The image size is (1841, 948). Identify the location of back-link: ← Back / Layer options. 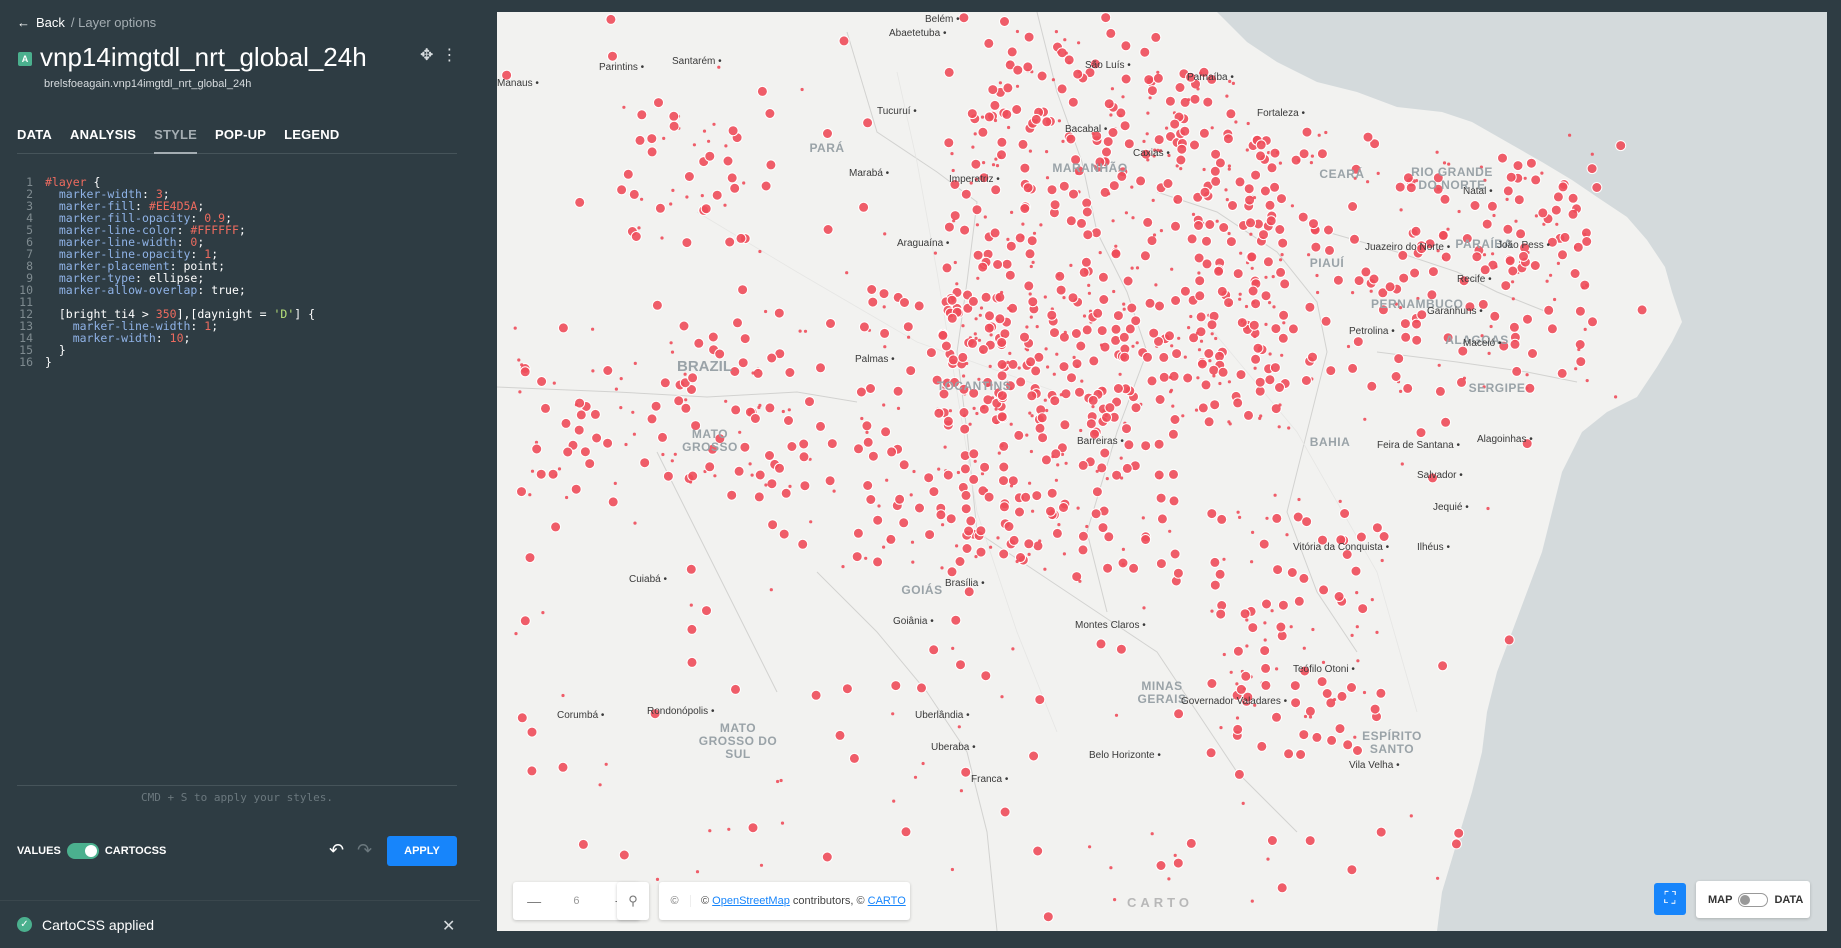
(86, 22).